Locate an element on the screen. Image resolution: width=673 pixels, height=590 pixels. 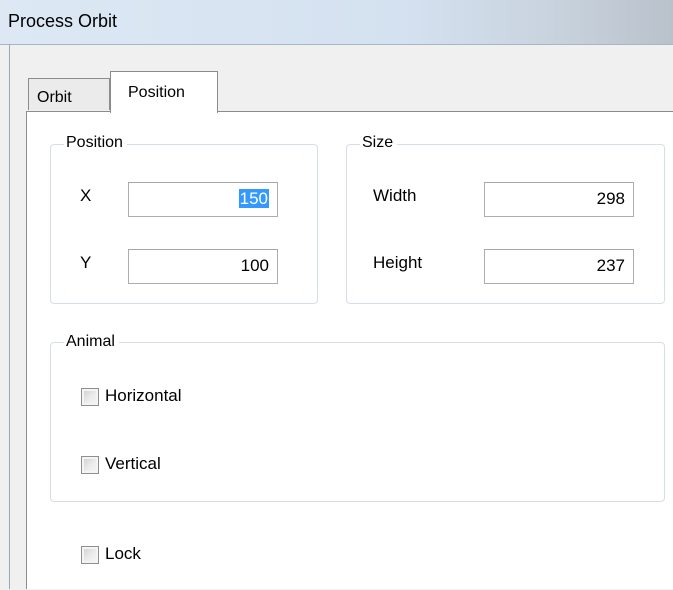
y-label: Y is located at coordinates (86, 262).